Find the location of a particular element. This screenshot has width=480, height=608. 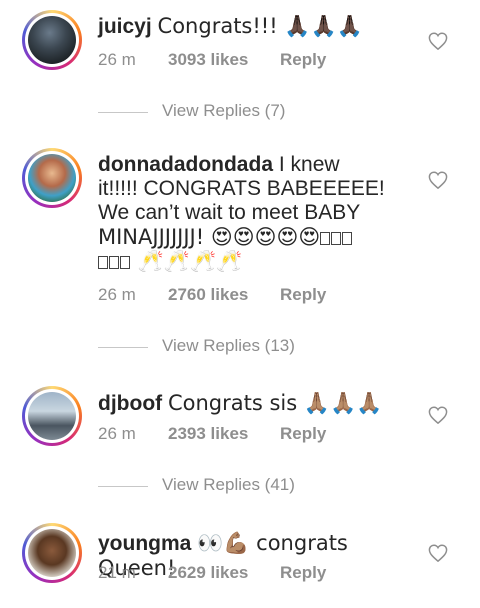

comment-body: Congrats sis 🙏🏽🙏🏽🙏🏽 is located at coordinates (275, 403).